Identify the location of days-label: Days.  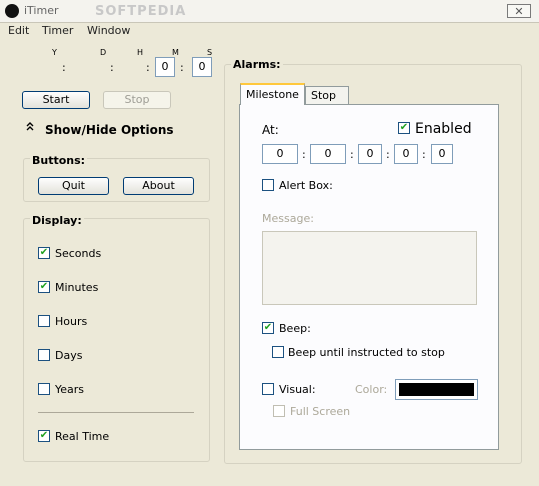
(69, 355).